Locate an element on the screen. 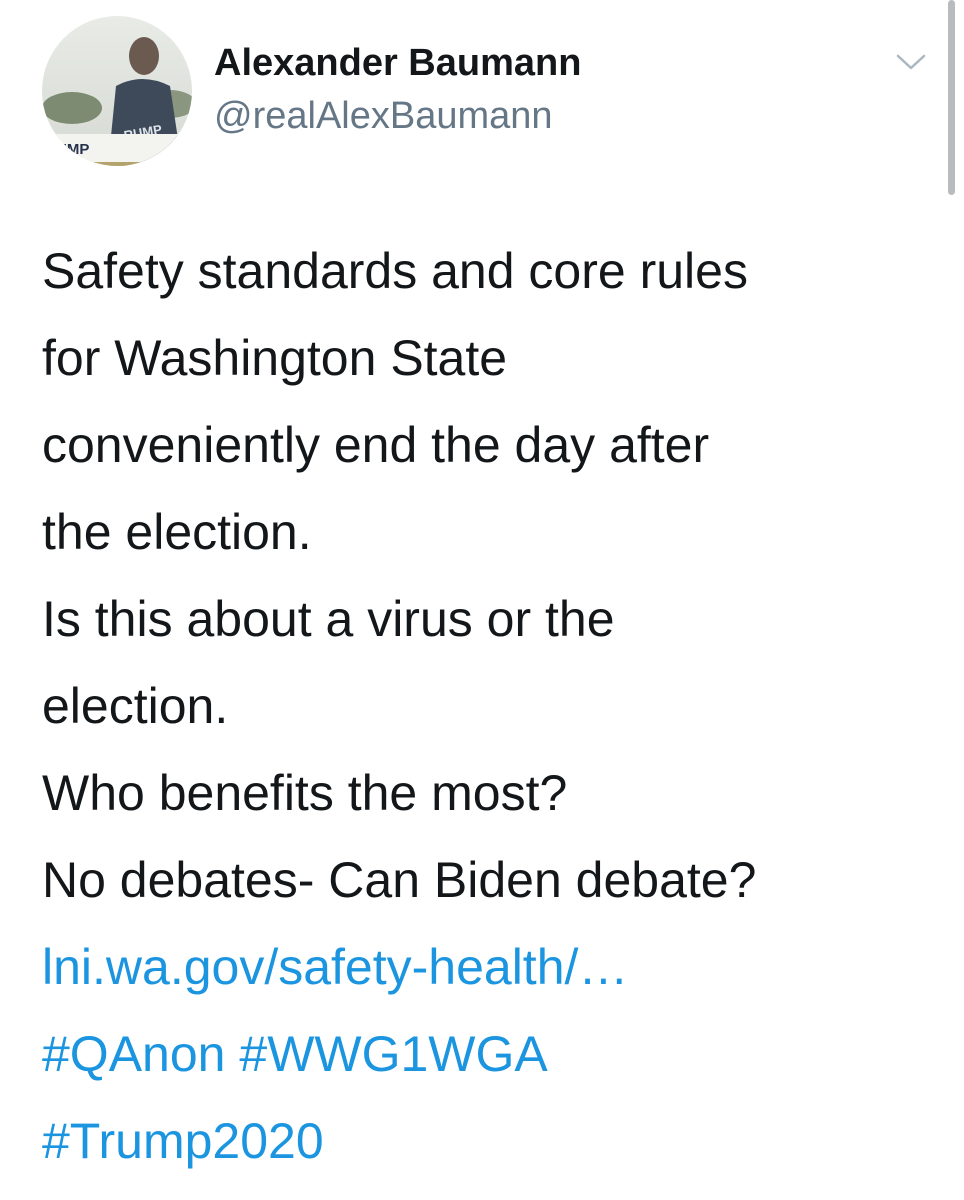 This screenshot has height=1200, width=964. tweet-text-line: for Washington State is located at coordinates (275, 358).